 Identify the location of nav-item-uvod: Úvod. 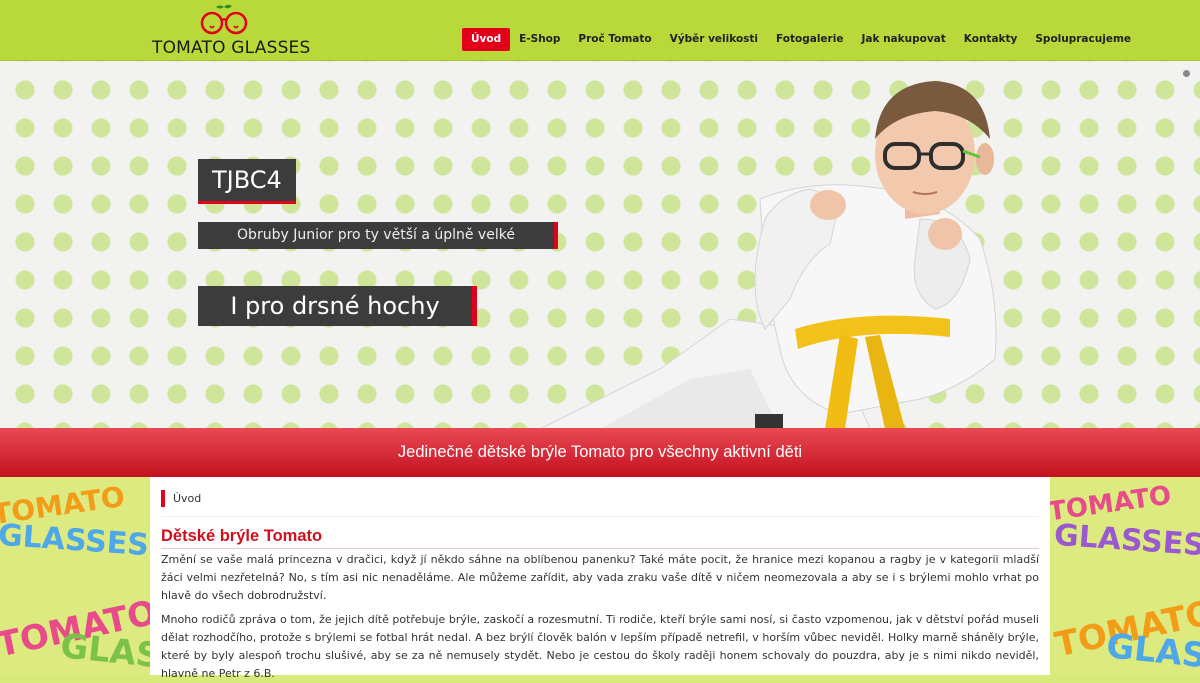
(486, 39).